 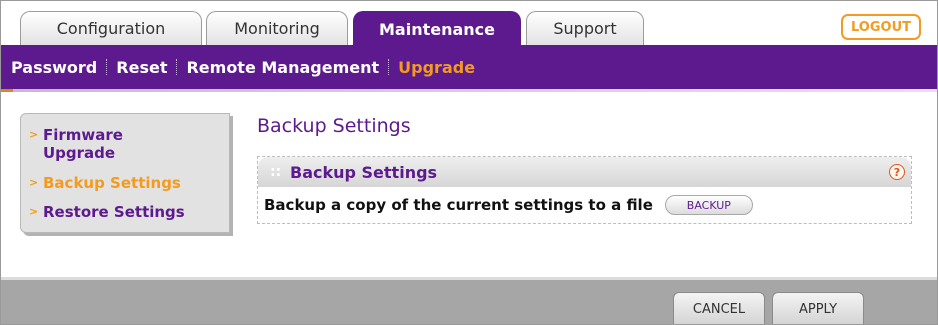 What do you see at coordinates (818, 308) in the screenshot?
I see `apply-button: APPLY` at bounding box center [818, 308].